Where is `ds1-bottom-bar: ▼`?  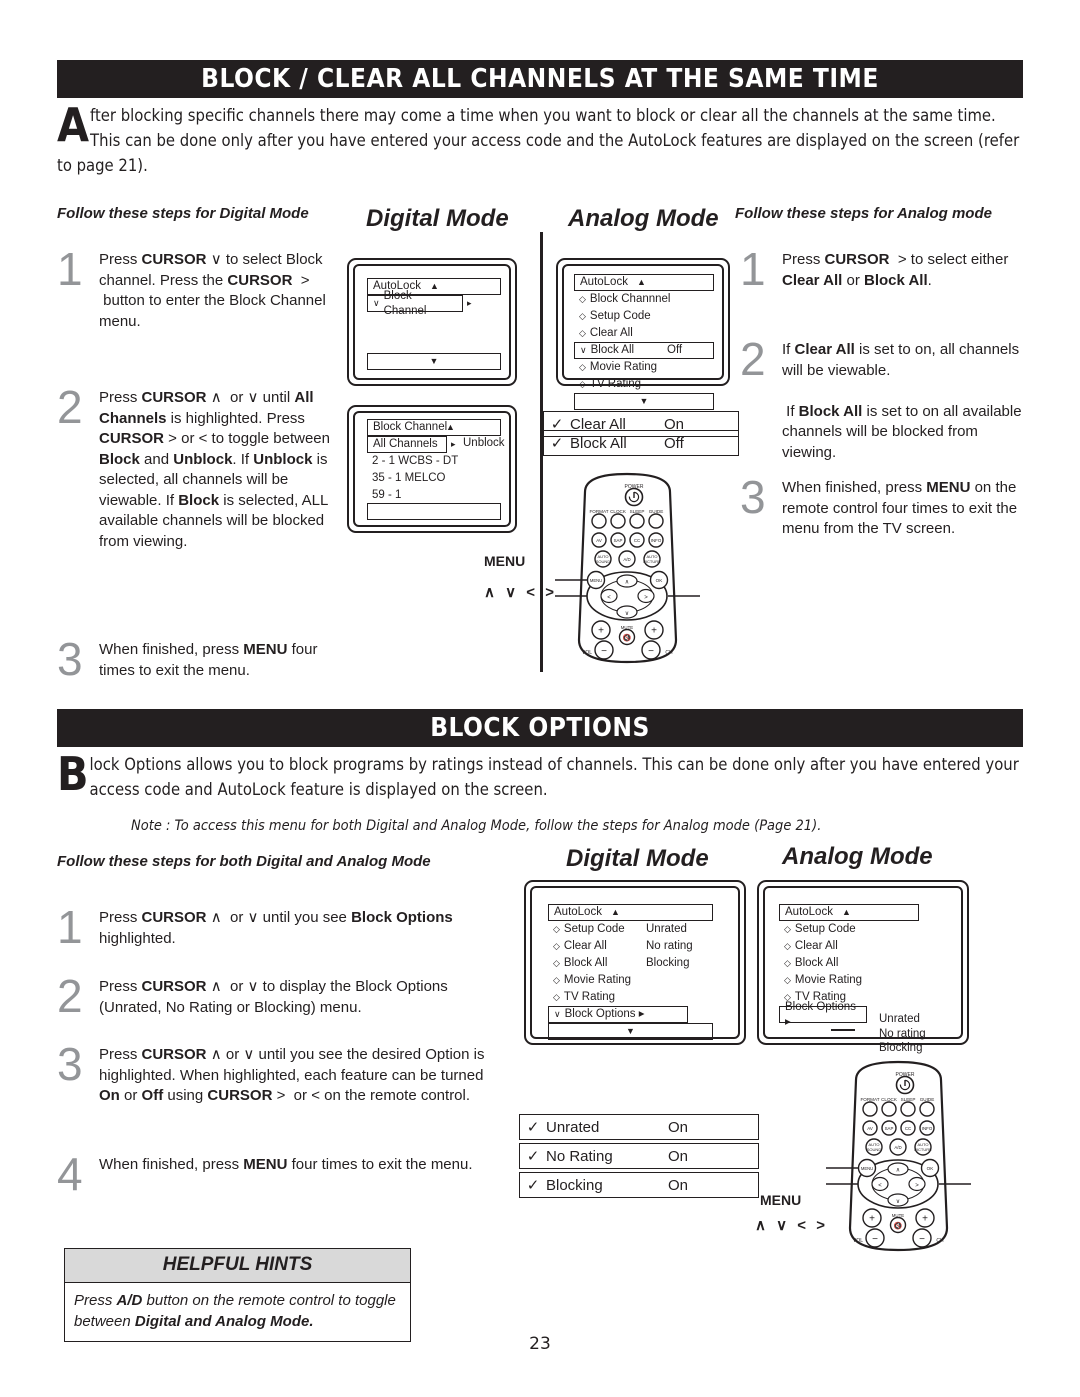 ds1-bottom-bar: ▼ is located at coordinates (434, 361).